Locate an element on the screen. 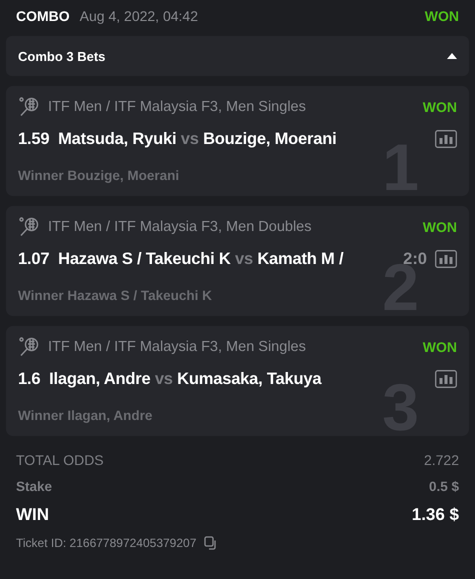  bet-type: COMBO is located at coordinates (43, 16).